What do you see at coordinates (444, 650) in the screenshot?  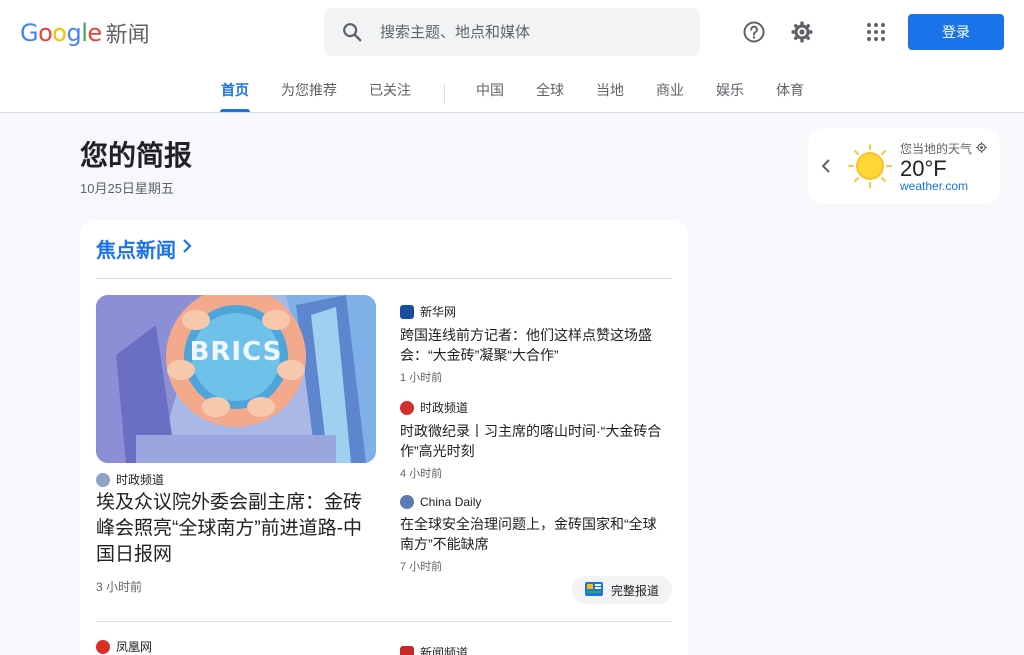 I see `article-source-name: 新闻频道` at bounding box center [444, 650].